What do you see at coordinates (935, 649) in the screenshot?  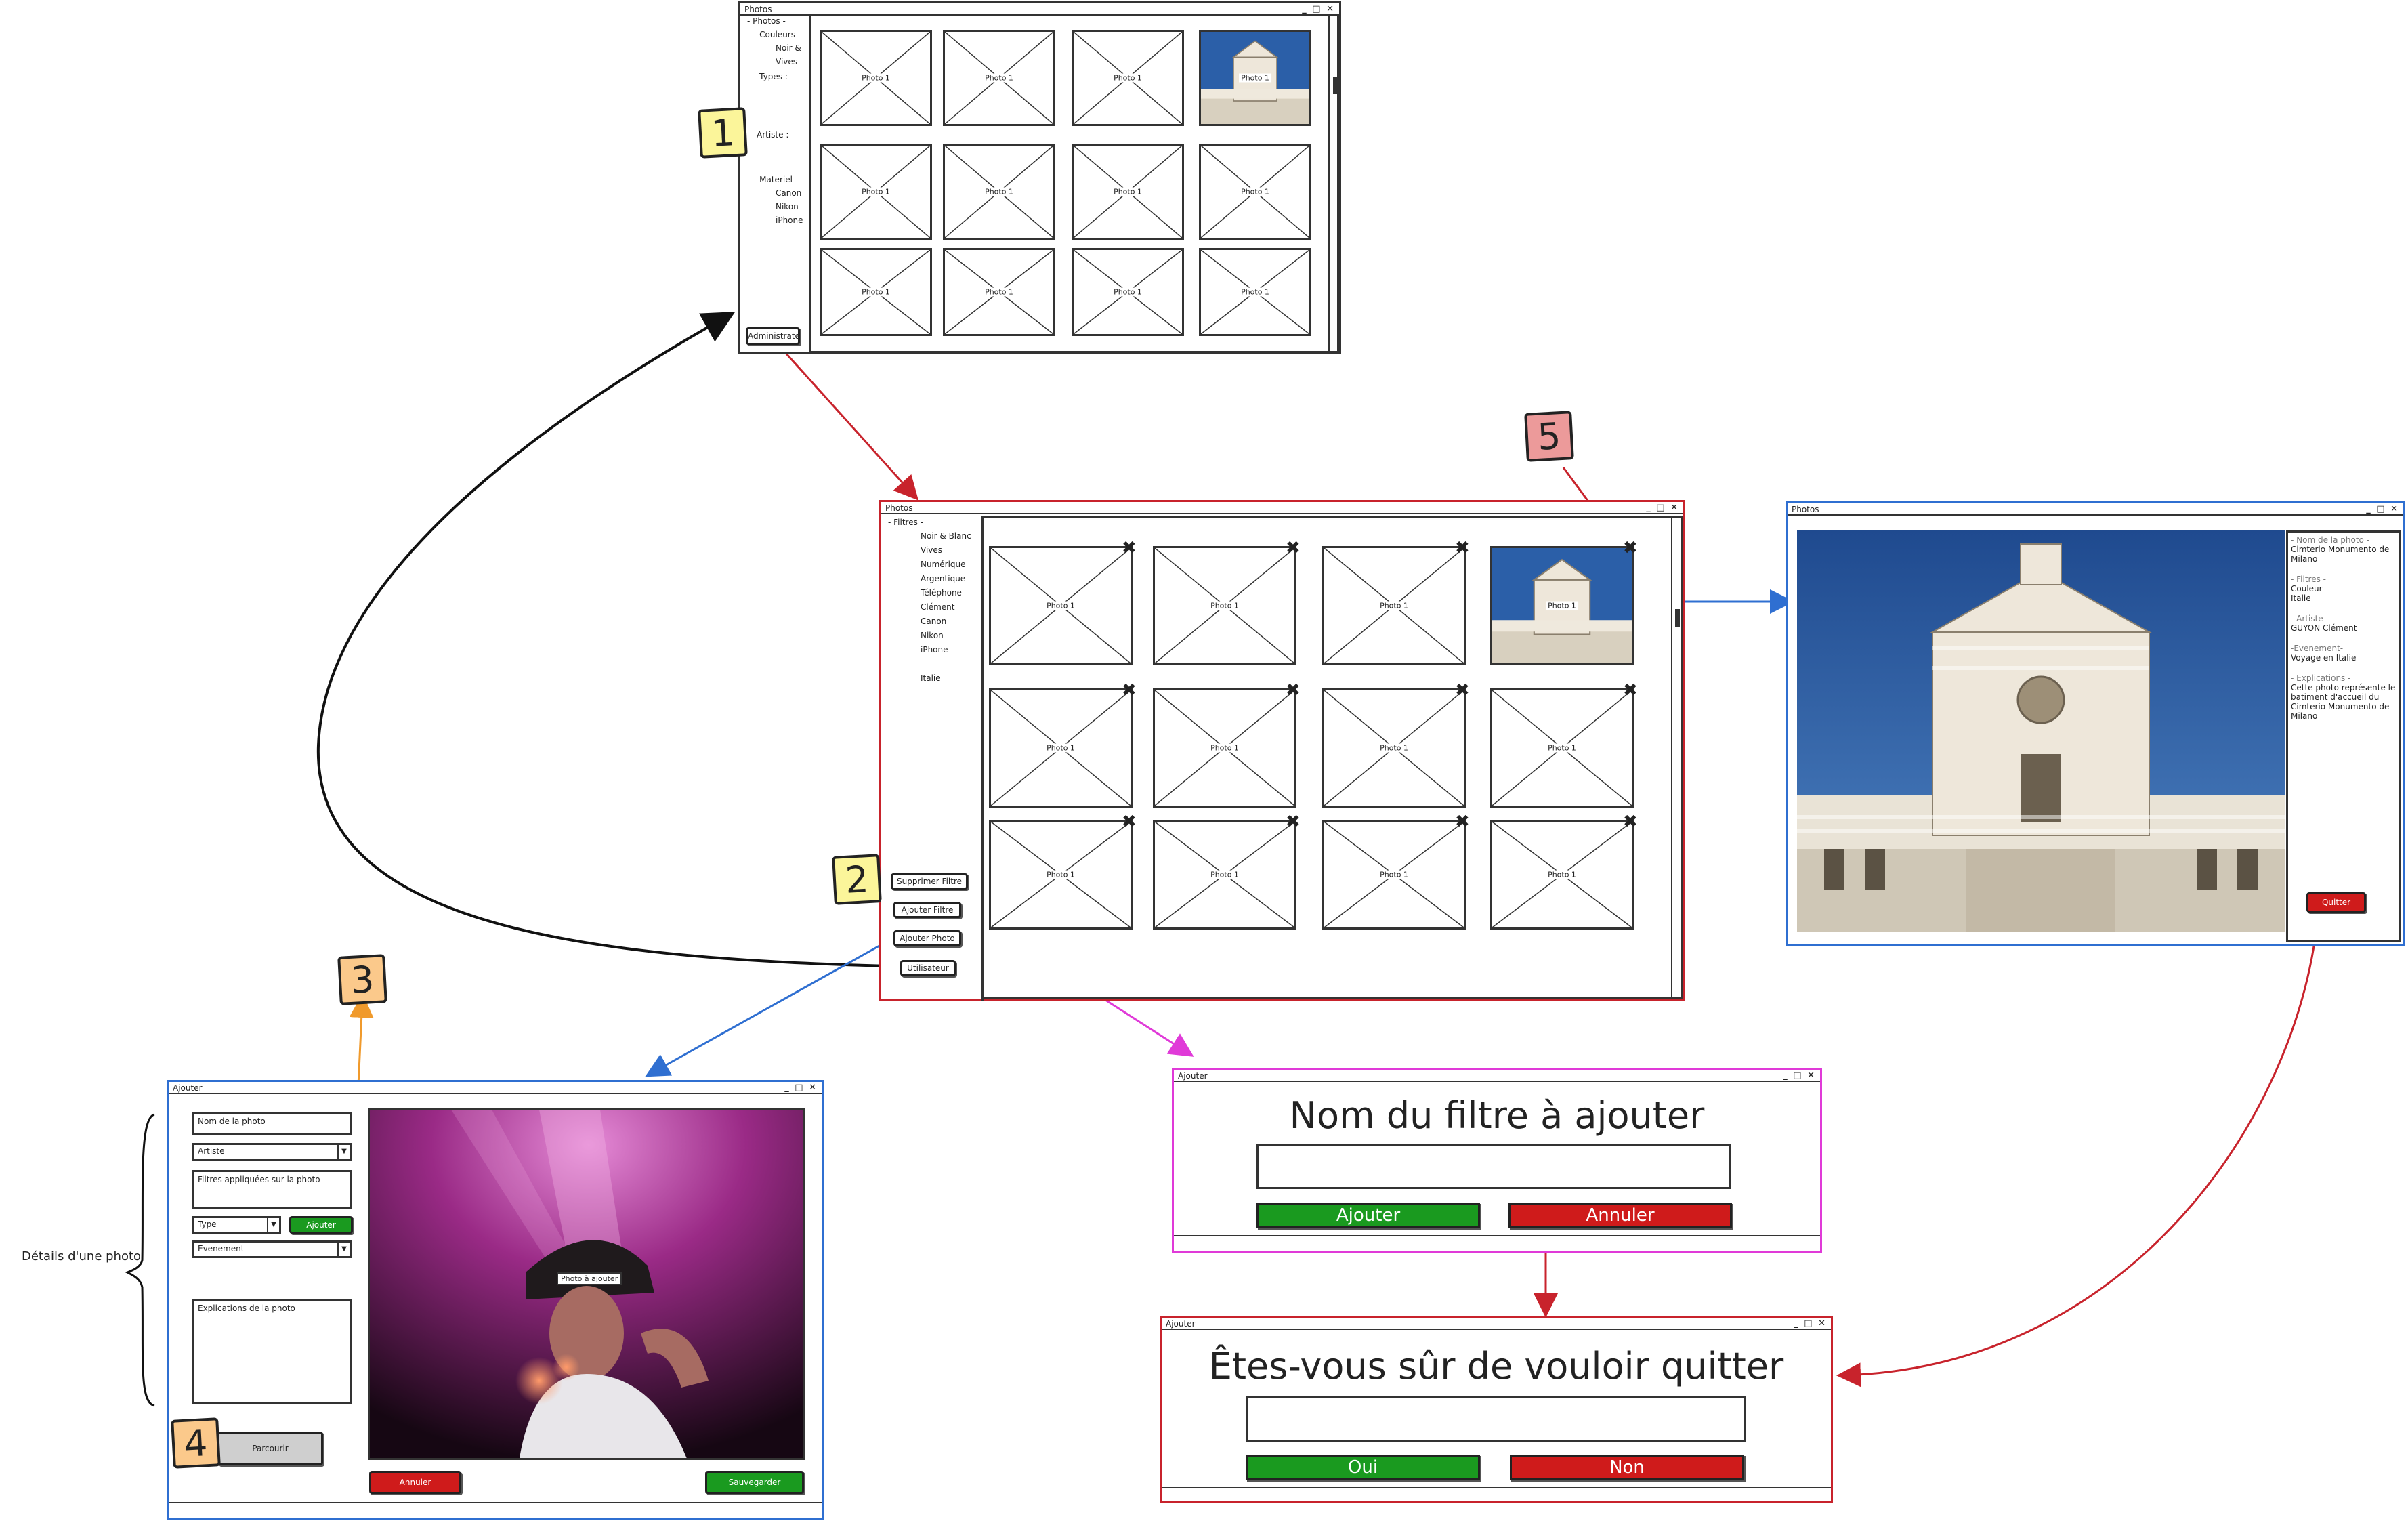 I see `filter-item: iPhone` at bounding box center [935, 649].